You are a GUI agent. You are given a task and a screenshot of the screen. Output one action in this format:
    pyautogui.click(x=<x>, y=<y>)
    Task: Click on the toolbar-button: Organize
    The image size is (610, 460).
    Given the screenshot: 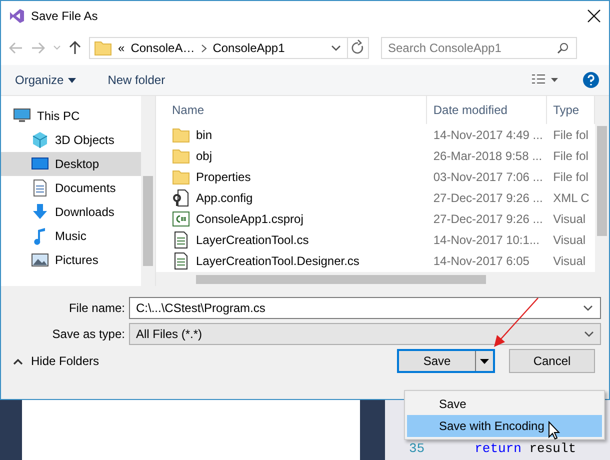 What is the action you would take?
    pyautogui.click(x=45, y=80)
    